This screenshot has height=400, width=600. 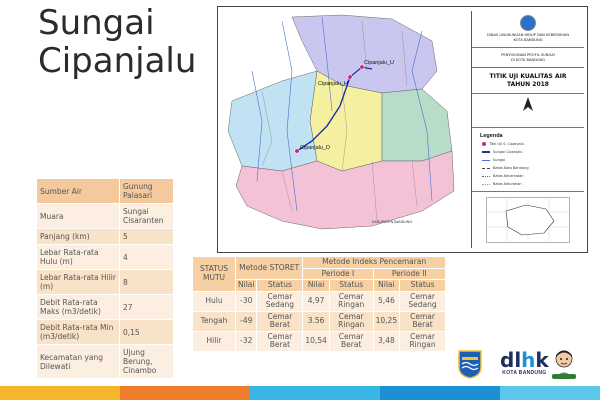 I want to click on table-row: Lebar Rata-rata Hilir (m) 8, so click(x=105, y=282).